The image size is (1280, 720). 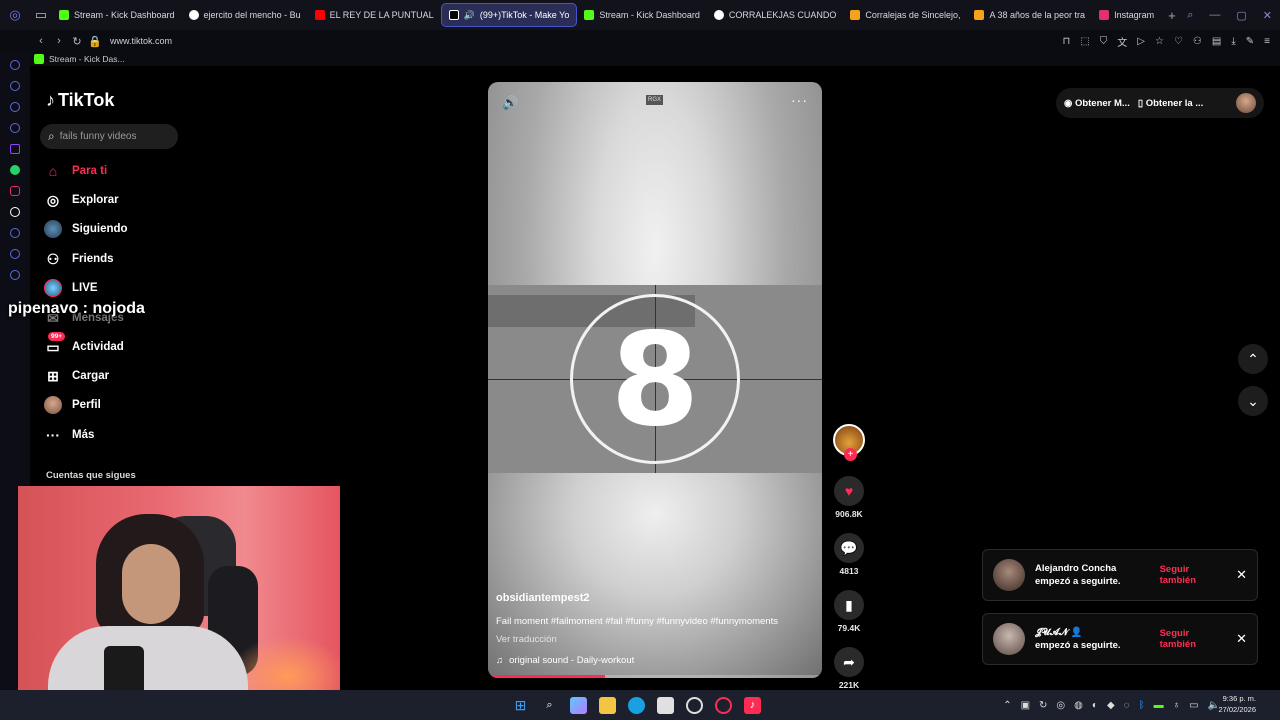 I want to click on minimize-icon: —, so click(x=1214, y=15).